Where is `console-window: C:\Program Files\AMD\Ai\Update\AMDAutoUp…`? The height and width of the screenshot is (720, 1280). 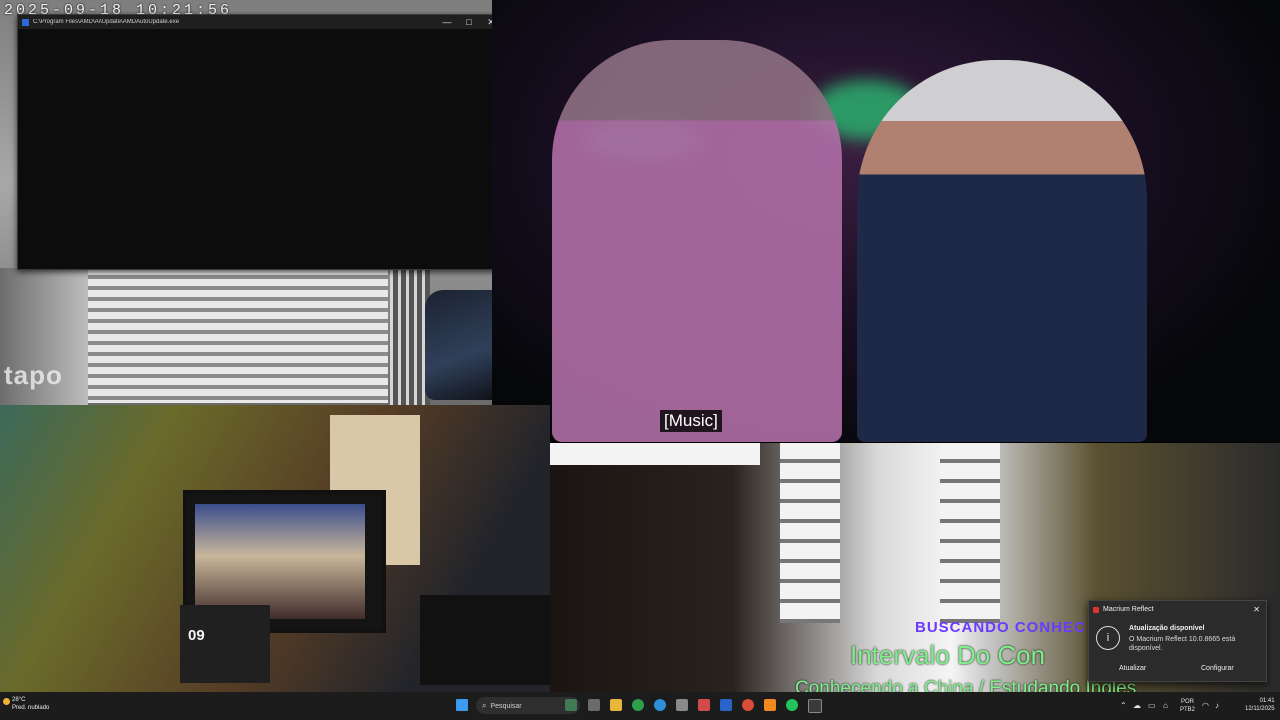 console-window: C:\Program Files\AMD\Ai\Update\AMDAutoUp… is located at coordinates (260, 142).